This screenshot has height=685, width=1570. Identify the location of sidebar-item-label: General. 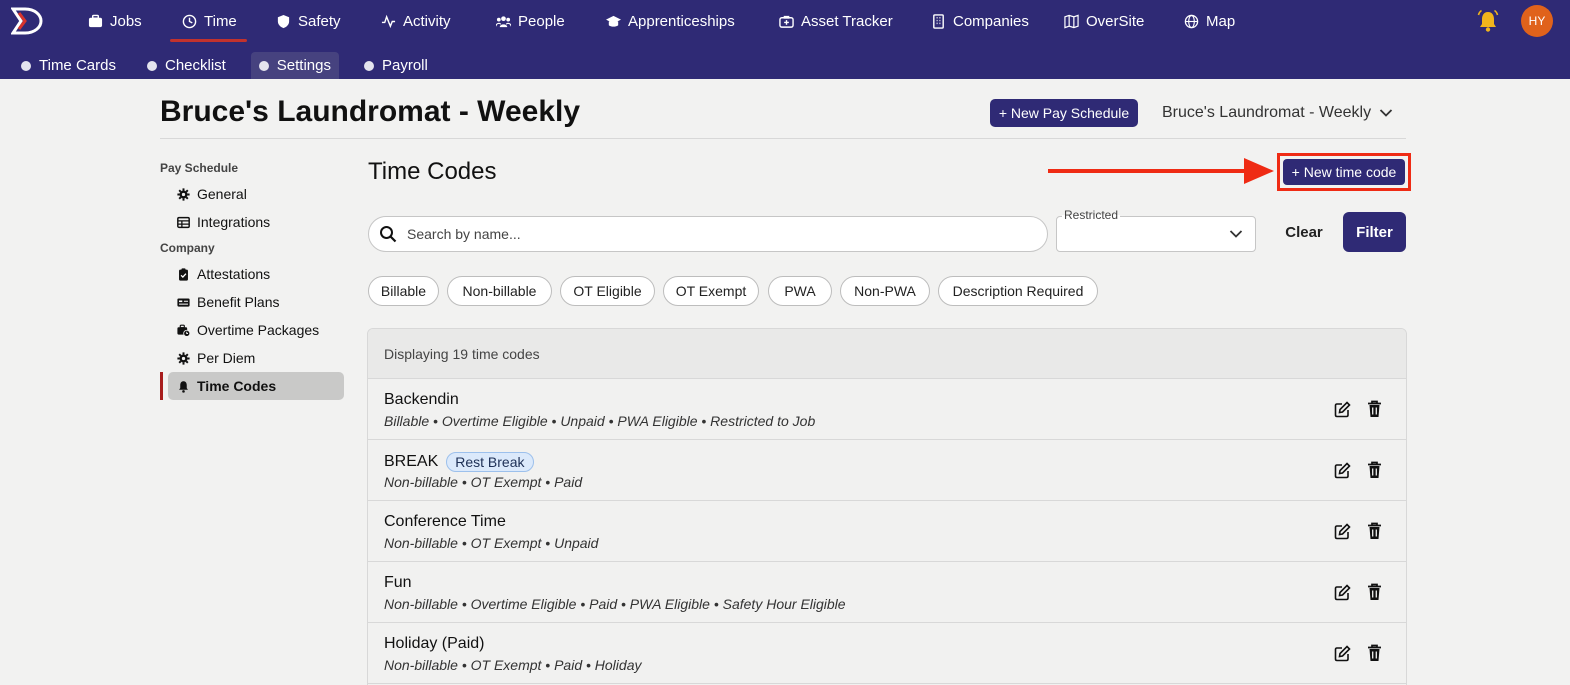
(222, 194).